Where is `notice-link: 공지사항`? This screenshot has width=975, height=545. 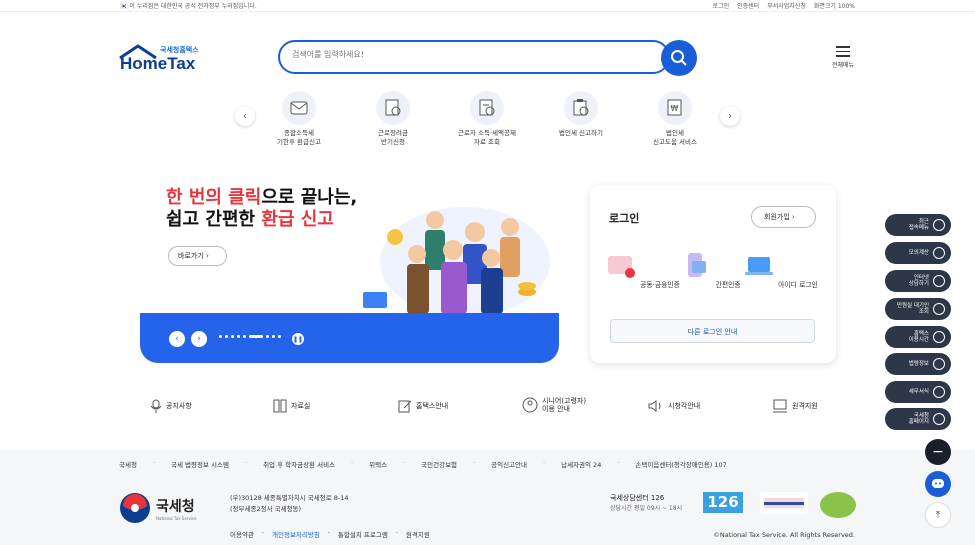
notice-link: 공지사항 is located at coordinates (171, 406).